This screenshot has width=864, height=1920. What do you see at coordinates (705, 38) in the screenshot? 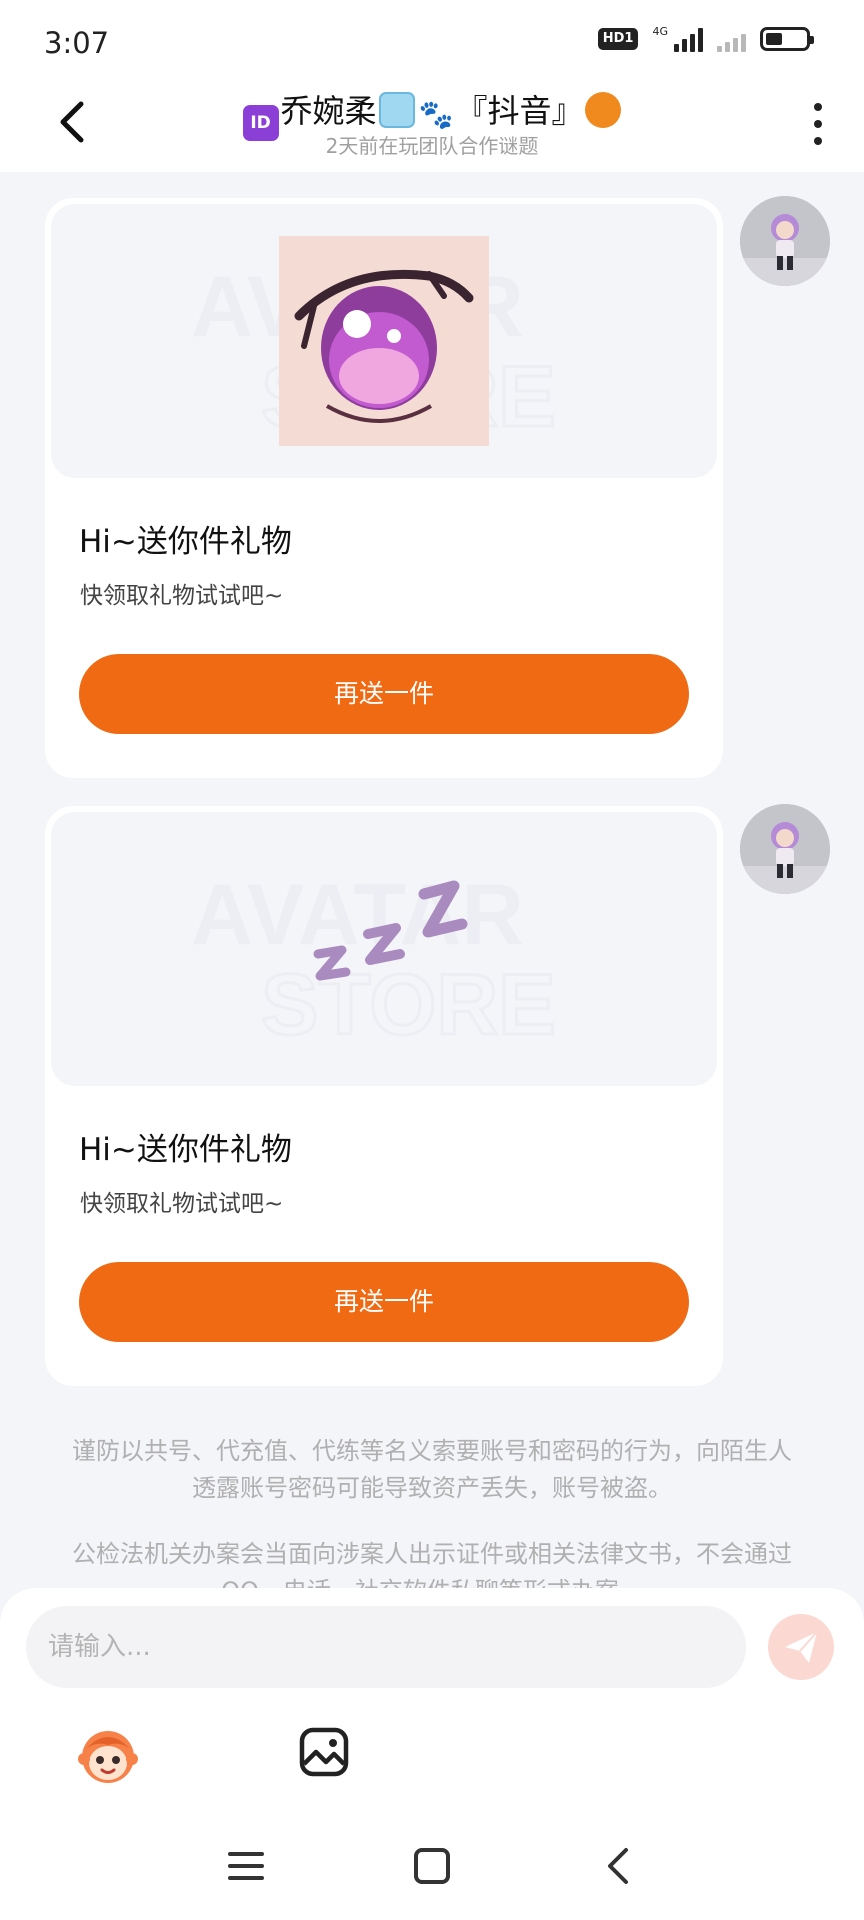
I see `status-icons: HD1 4G` at bounding box center [705, 38].